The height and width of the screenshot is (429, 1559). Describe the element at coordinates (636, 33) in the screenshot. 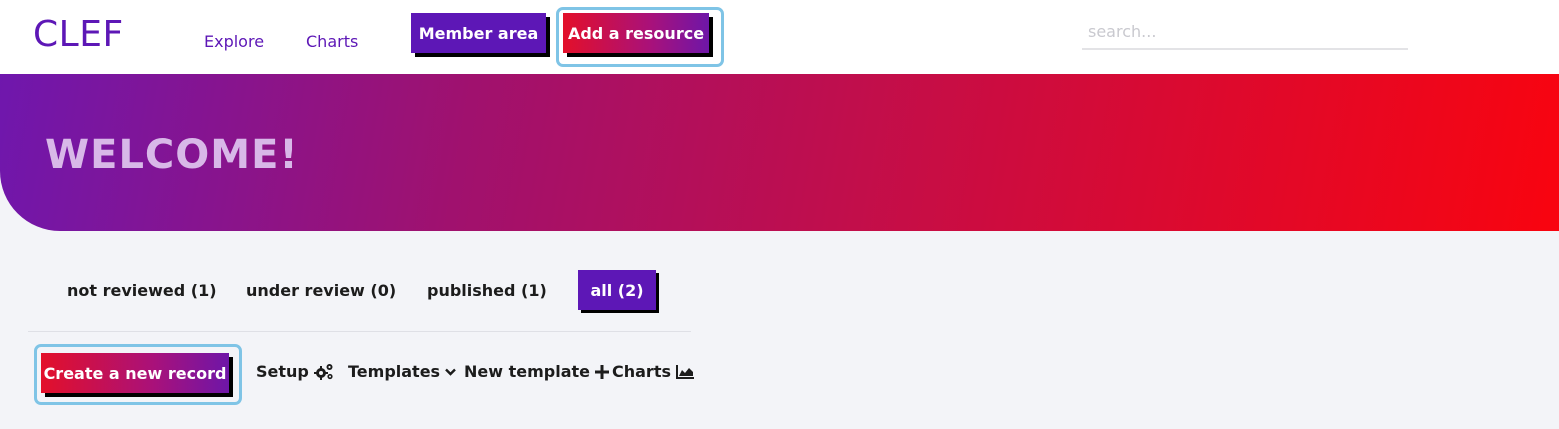

I see `add-resource-button: Add a resource` at that location.